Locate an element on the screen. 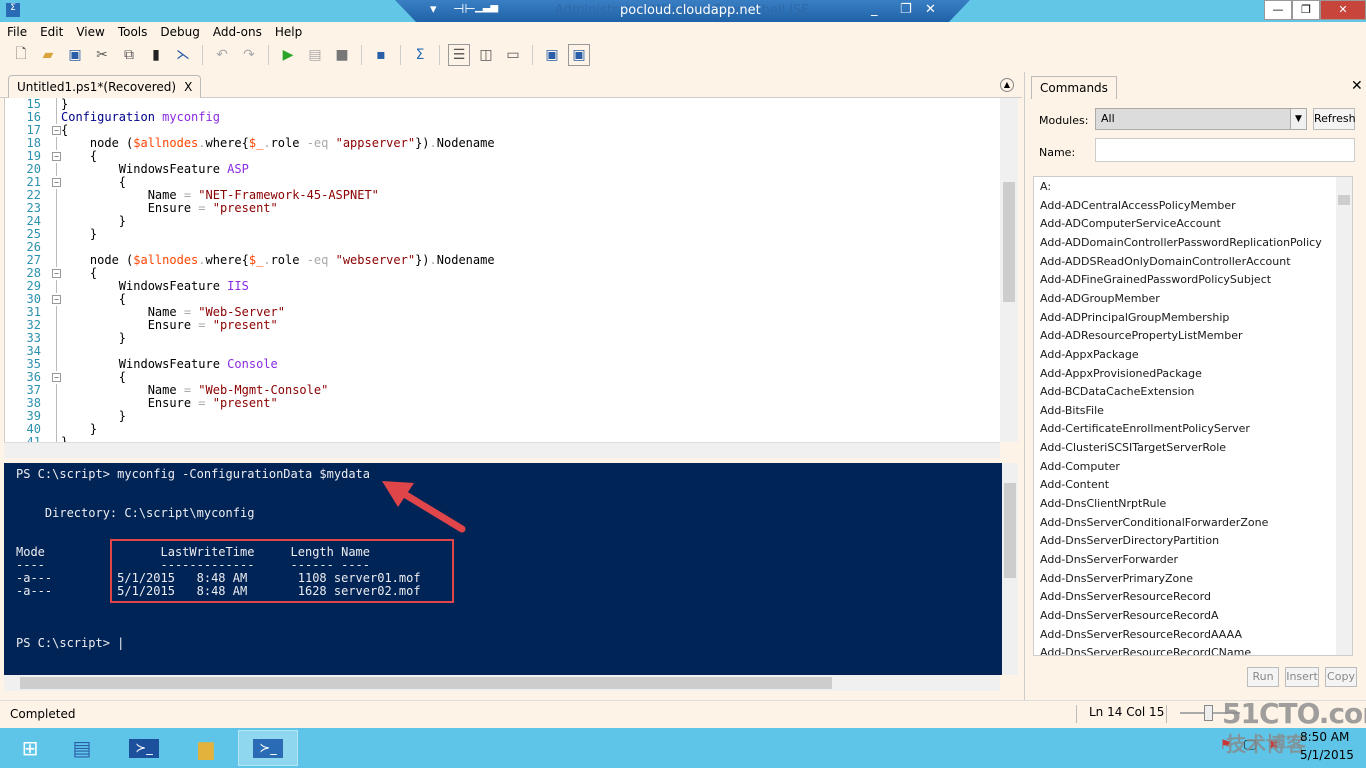  clock-date: 5/1/2015 is located at coordinates (1327, 755).